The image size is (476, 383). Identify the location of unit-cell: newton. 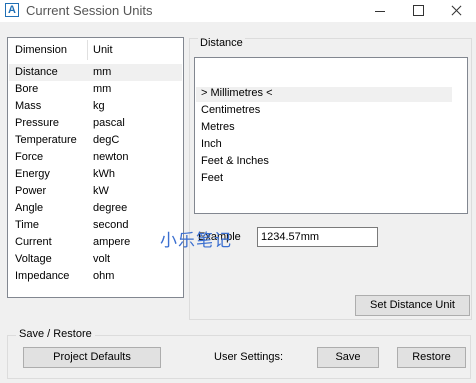
(111, 157).